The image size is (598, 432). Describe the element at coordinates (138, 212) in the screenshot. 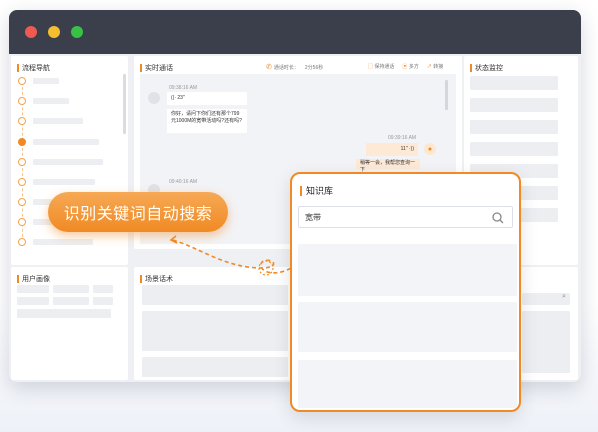

I see `keyword-search-callout: 识别关键词自动搜索` at that location.